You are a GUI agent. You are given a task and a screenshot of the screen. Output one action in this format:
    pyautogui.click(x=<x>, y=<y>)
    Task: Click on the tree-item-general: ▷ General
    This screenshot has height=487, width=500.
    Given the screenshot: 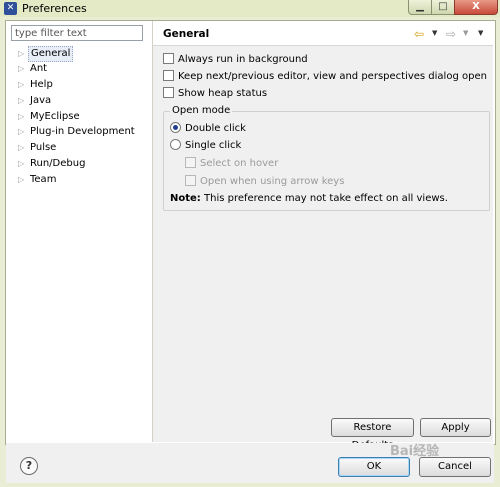 What is the action you would take?
    pyautogui.click(x=46, y=54)
    